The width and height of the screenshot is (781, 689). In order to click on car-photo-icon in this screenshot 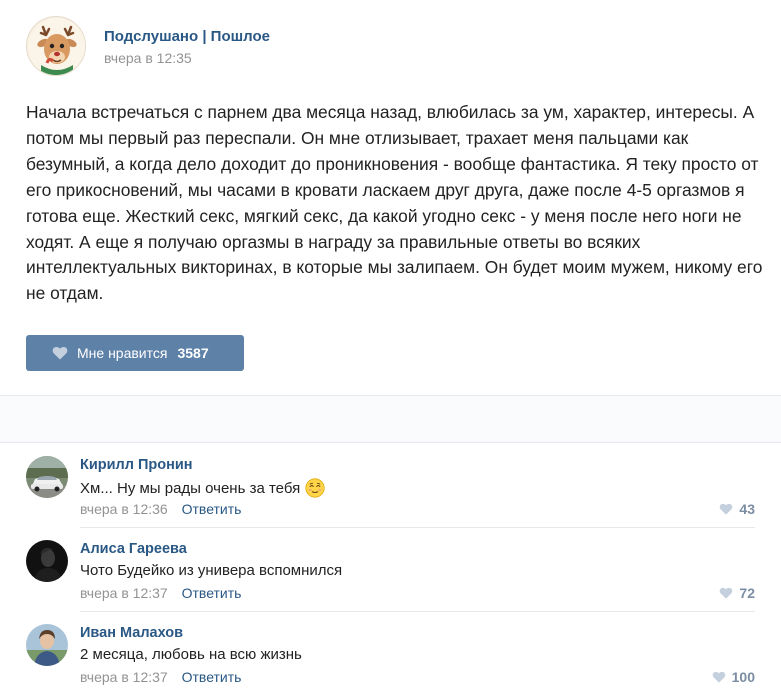, I will do `click(47, 477)`.